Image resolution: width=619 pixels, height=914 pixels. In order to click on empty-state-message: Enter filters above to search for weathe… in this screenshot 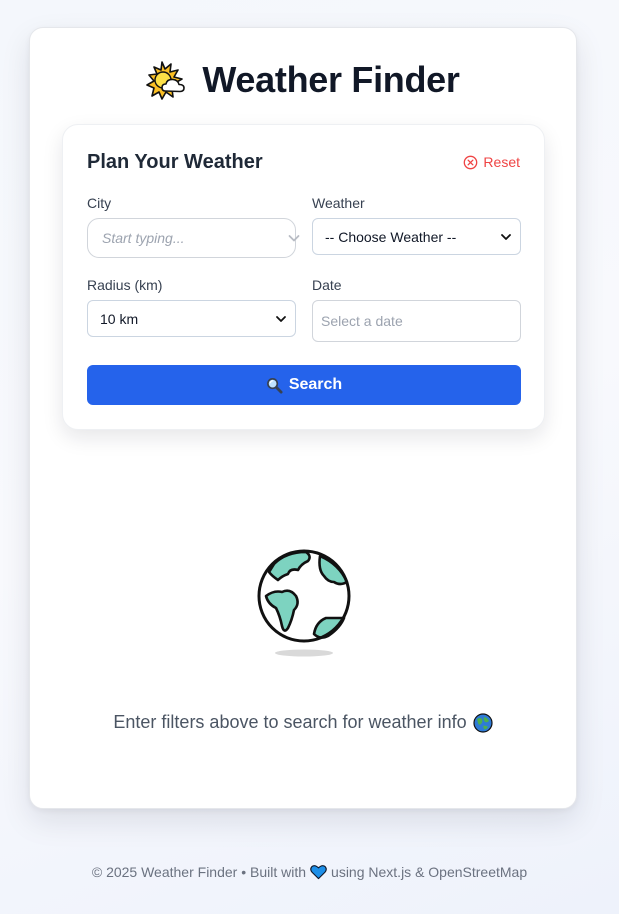, I will do `click(303, 722)`.